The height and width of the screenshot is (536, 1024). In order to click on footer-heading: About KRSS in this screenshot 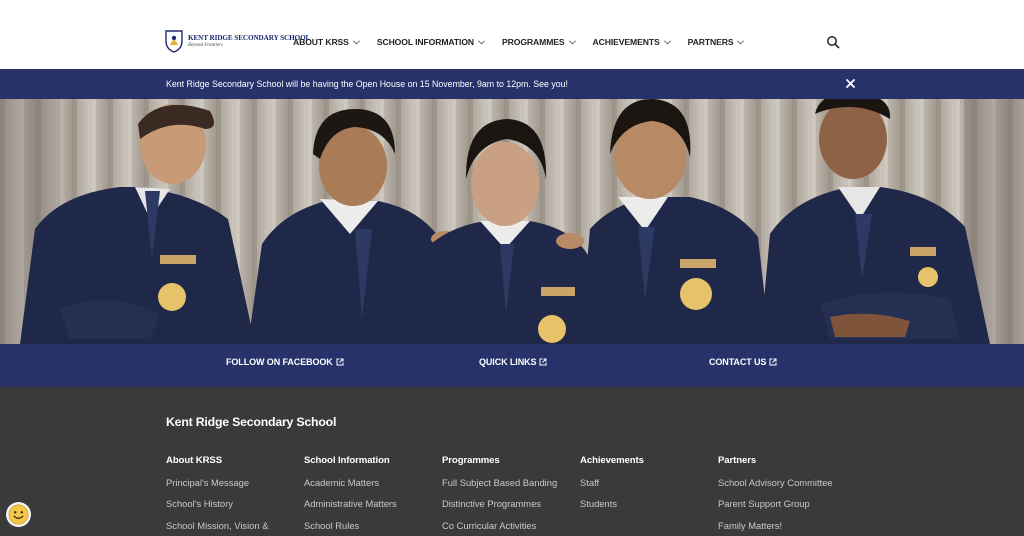, I will do `click(233, 462)`.